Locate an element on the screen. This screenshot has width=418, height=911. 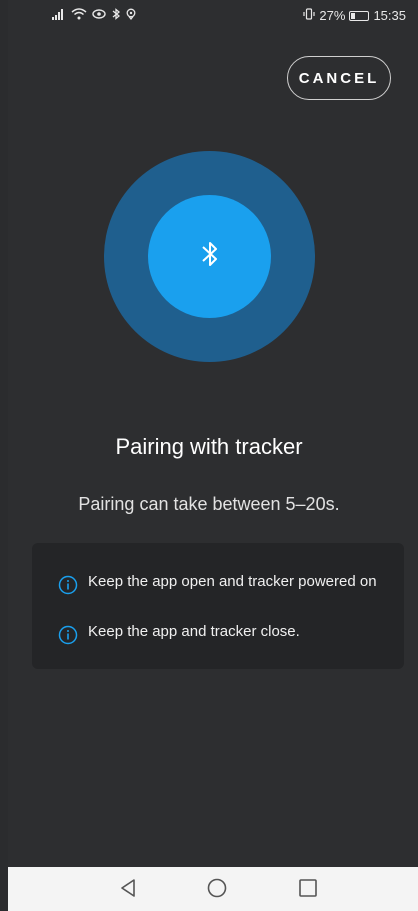
battery-fill is located at coordinates (353, 15).